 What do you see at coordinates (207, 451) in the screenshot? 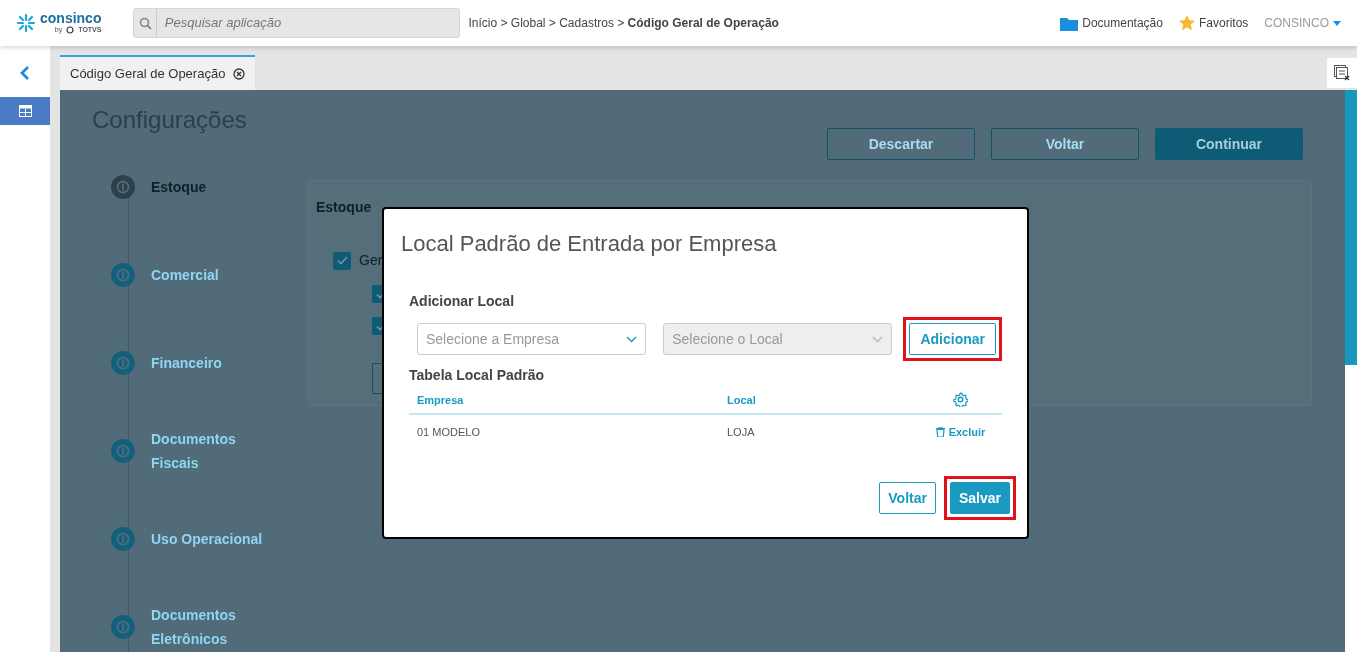
I see `step-label: Documentos Fiscais` at bounding box center [207, 451].